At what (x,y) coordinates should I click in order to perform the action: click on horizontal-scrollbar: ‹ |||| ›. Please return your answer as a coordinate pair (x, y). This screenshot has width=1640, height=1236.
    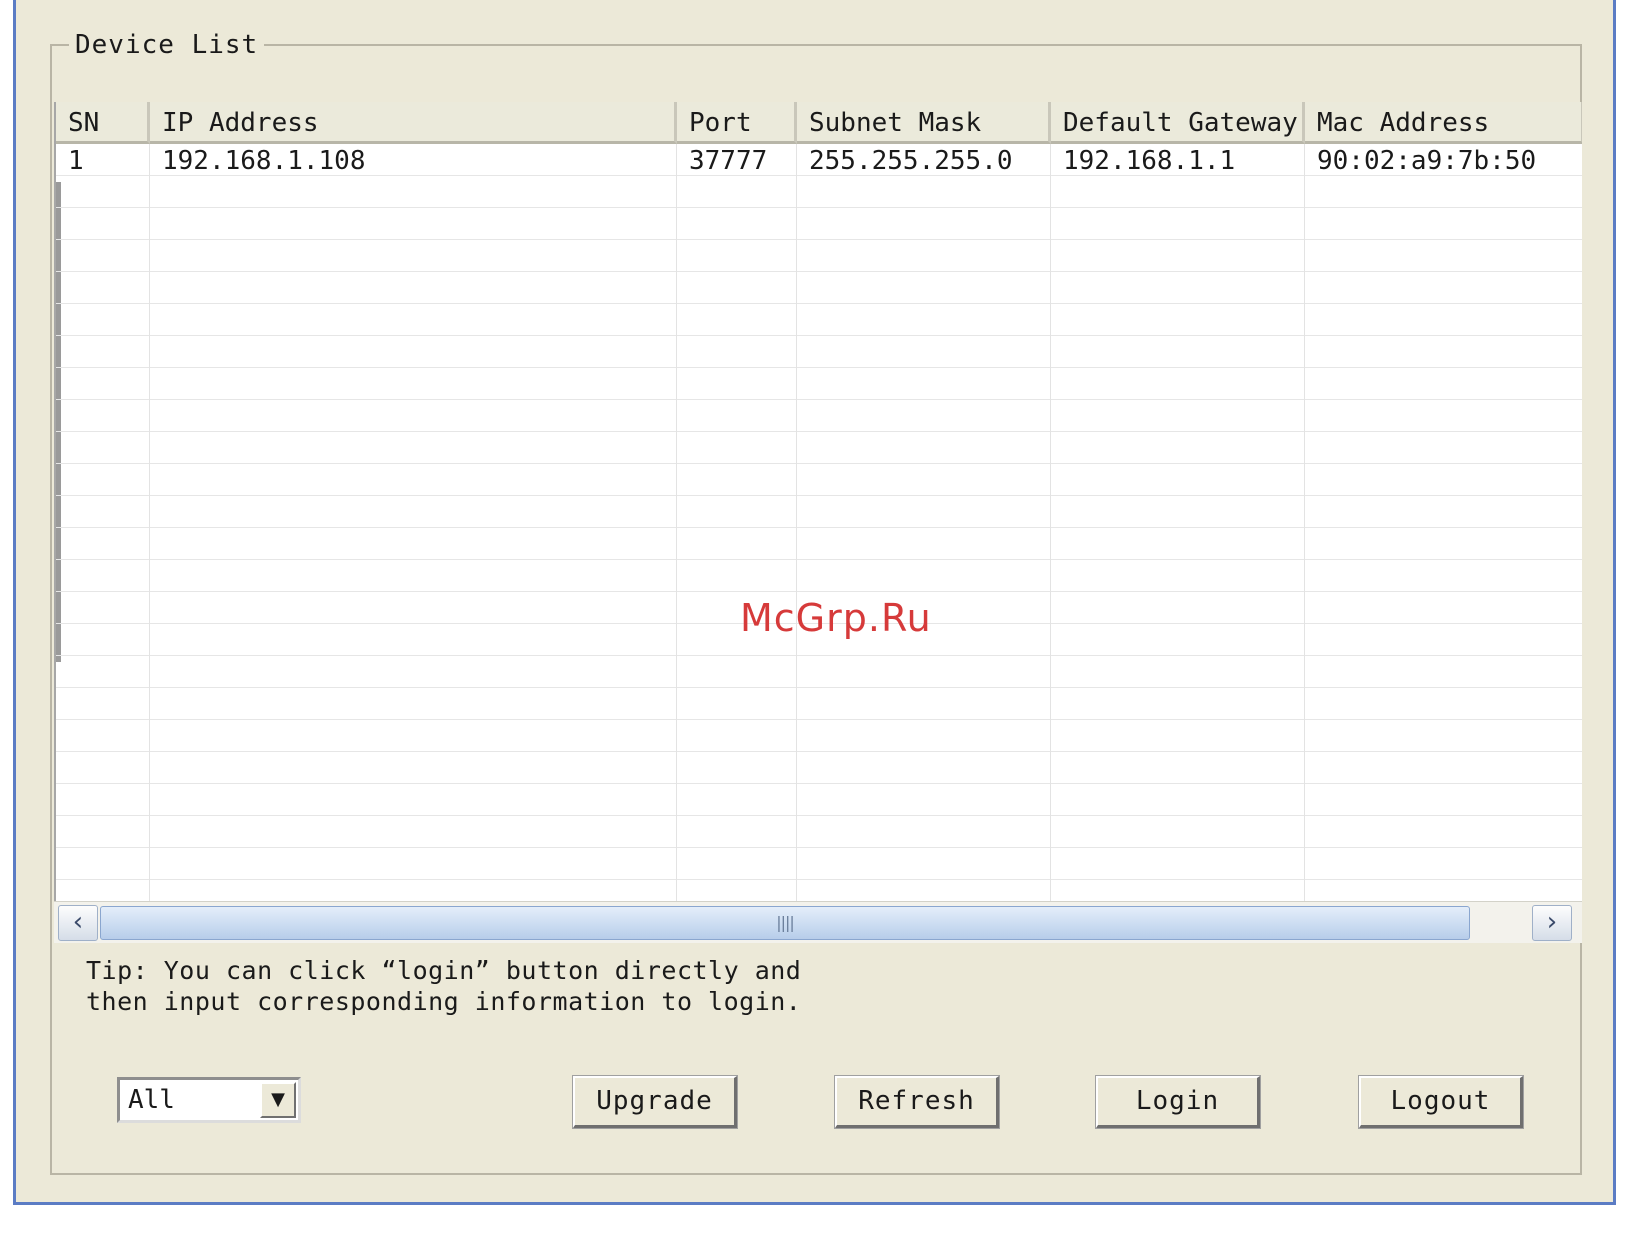
    Looking at the image, I should click on (818, 922).